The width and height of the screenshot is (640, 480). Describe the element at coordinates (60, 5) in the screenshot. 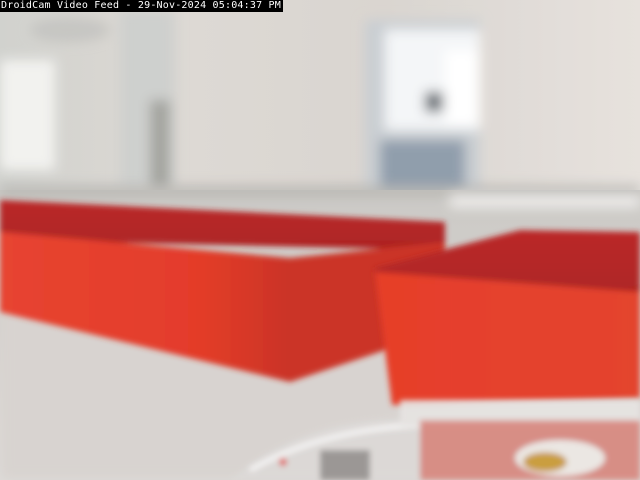

I see `app-name-label: DroidCam Video Feed` at that location.